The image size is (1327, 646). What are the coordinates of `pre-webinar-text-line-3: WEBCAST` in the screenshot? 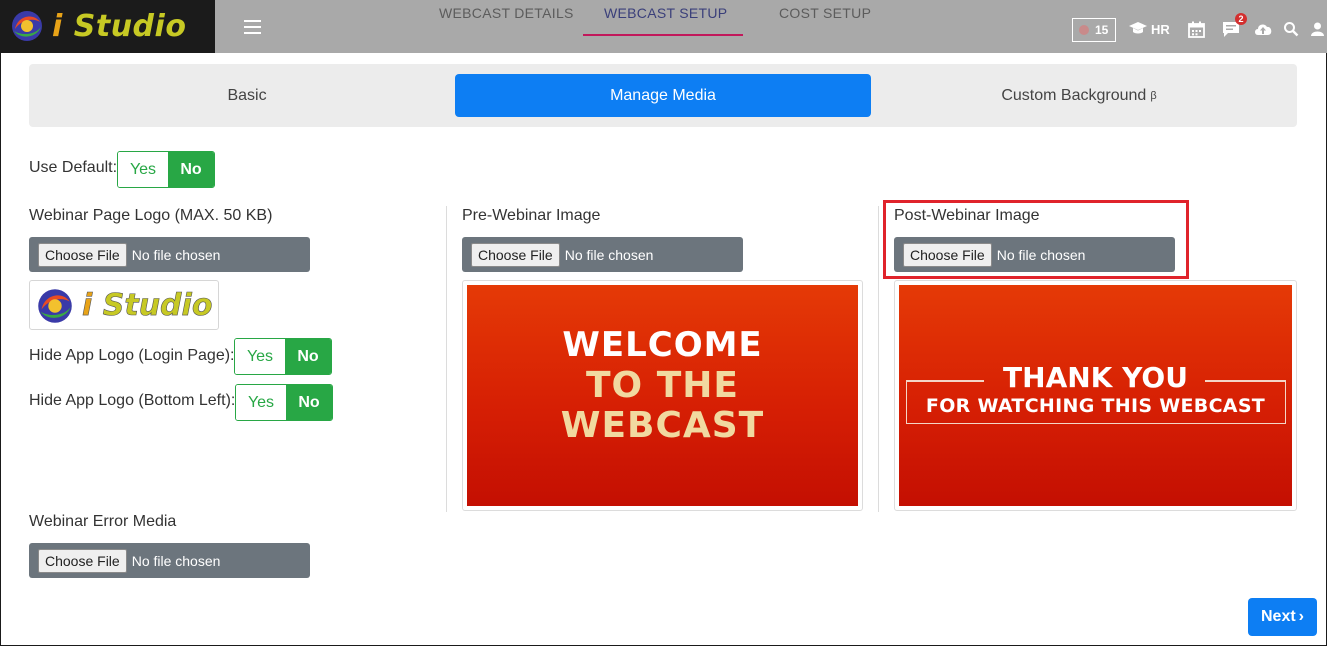 It's located at (662, 425).